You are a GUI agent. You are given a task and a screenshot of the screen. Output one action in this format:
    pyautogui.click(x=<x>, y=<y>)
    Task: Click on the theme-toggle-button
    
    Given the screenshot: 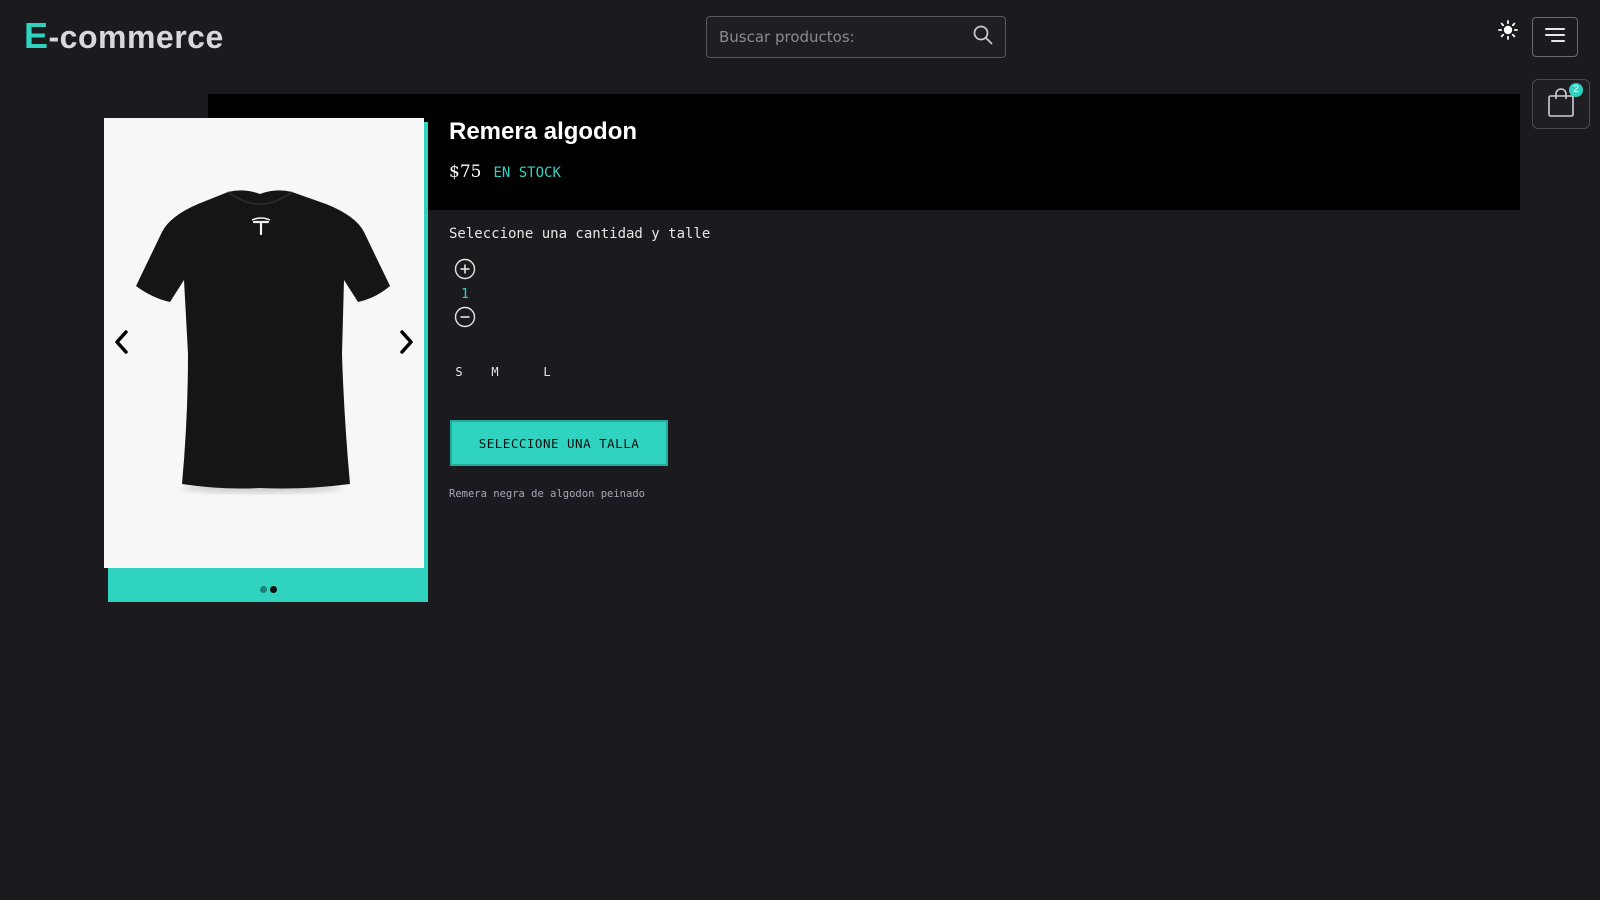 What is the action you would take?
    pyautogui.click(x=1508, y=32)
    